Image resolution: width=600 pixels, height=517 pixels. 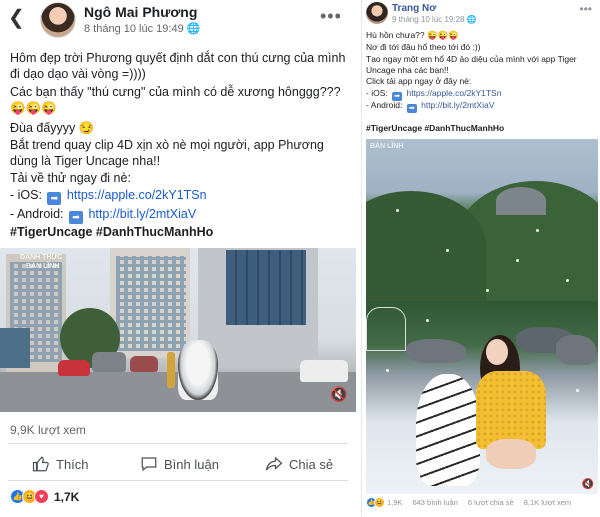 I want to click on post-time: 9 tháng 10 lúc 19:28 🌐, so click(x=434, y=19).